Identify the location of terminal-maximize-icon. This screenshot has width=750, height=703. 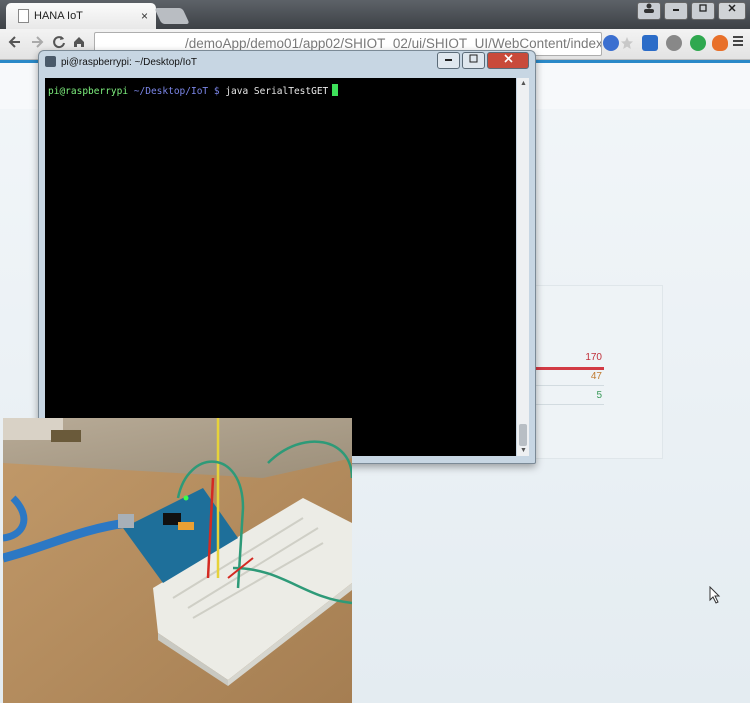
(473, 60).